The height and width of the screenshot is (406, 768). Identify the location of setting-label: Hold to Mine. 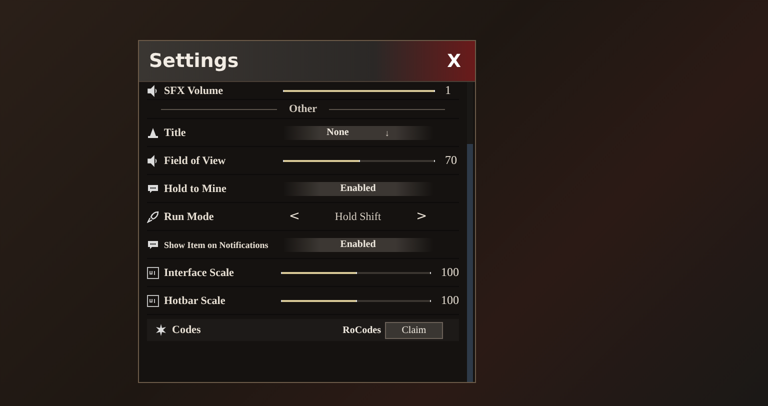
(195, 188).